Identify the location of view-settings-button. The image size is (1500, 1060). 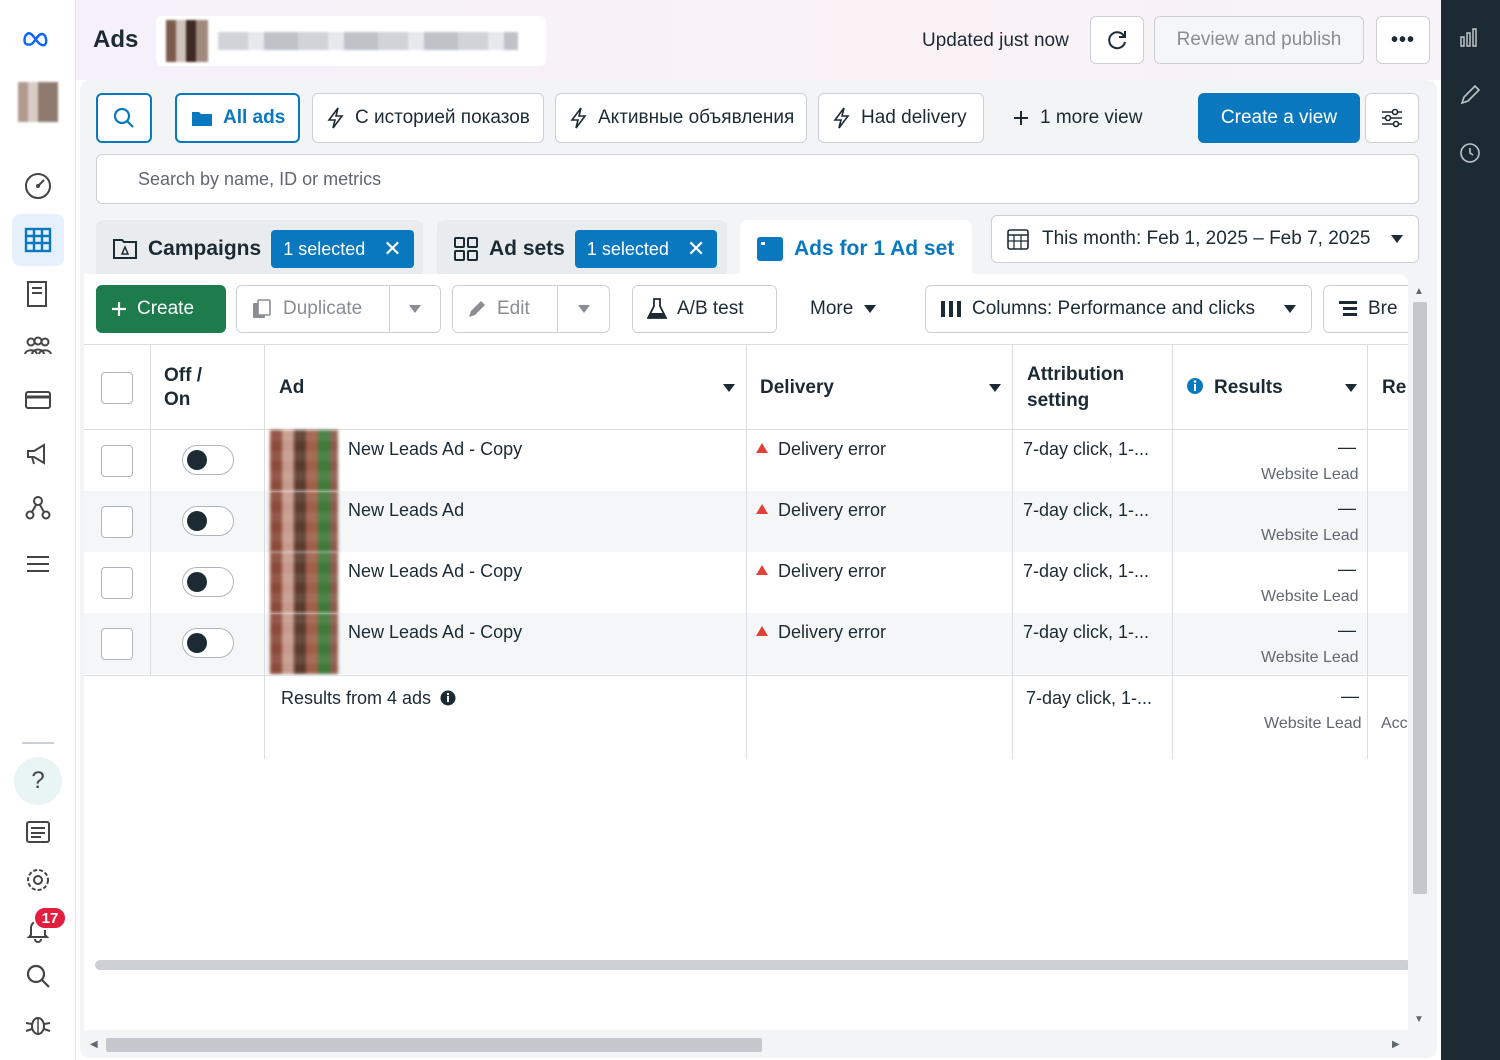
(1392, 118).